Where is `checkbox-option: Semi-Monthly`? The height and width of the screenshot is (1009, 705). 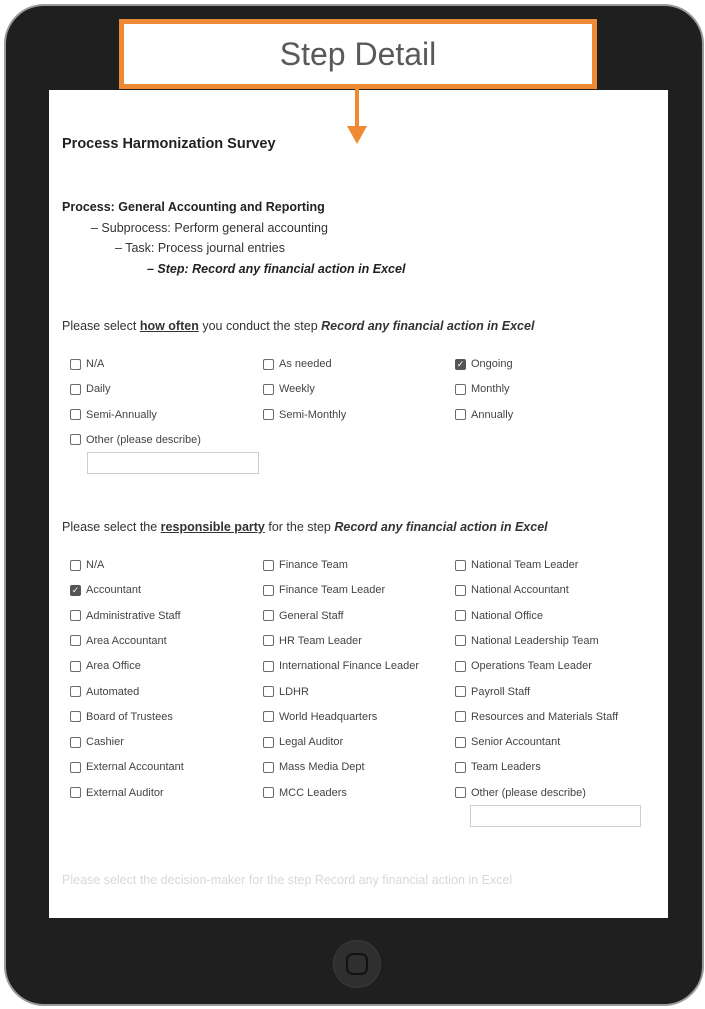 checkbox-option: Semi-Monthly is located at coordinates (304, 415).